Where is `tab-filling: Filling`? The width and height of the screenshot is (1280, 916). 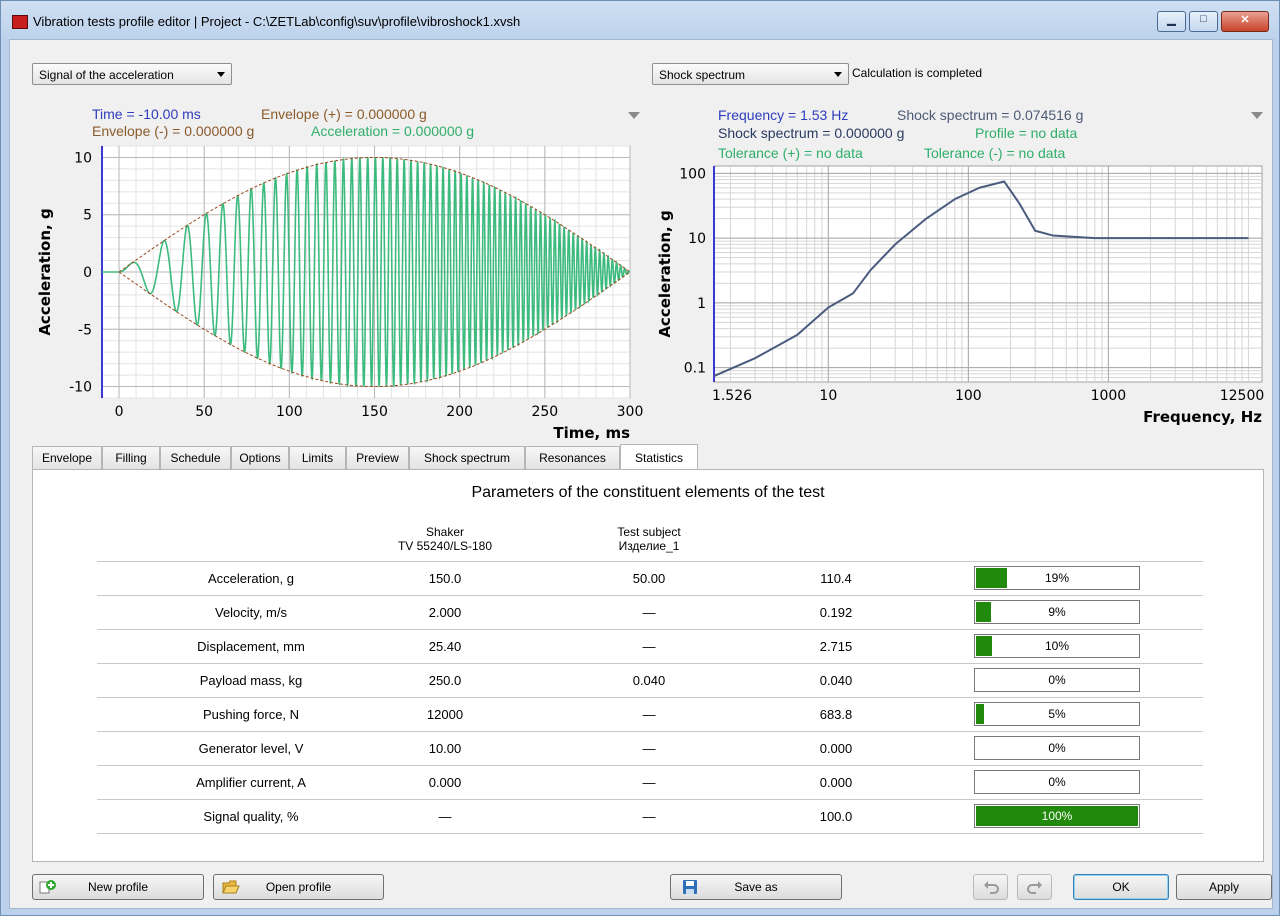
tab-filling: Filling is located at coordinates (131, 457).